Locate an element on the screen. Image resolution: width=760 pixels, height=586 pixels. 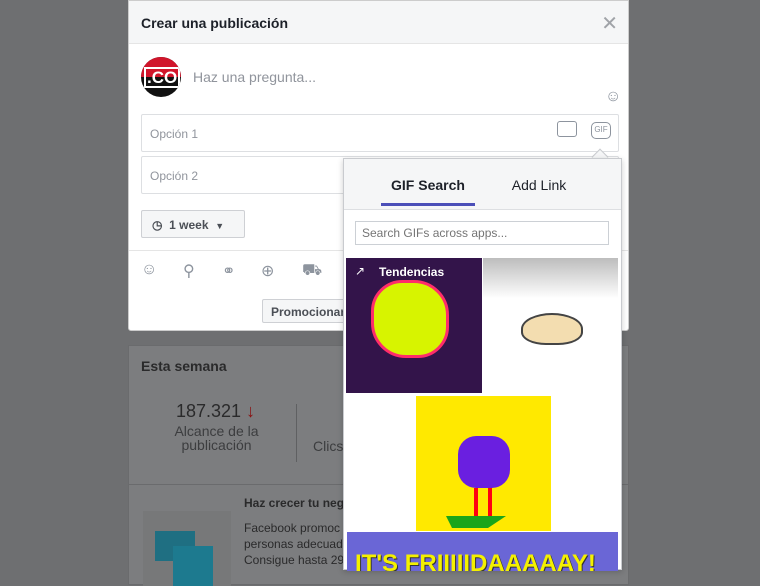
tab-label: GIF Search is located at coordinates (428, 185).